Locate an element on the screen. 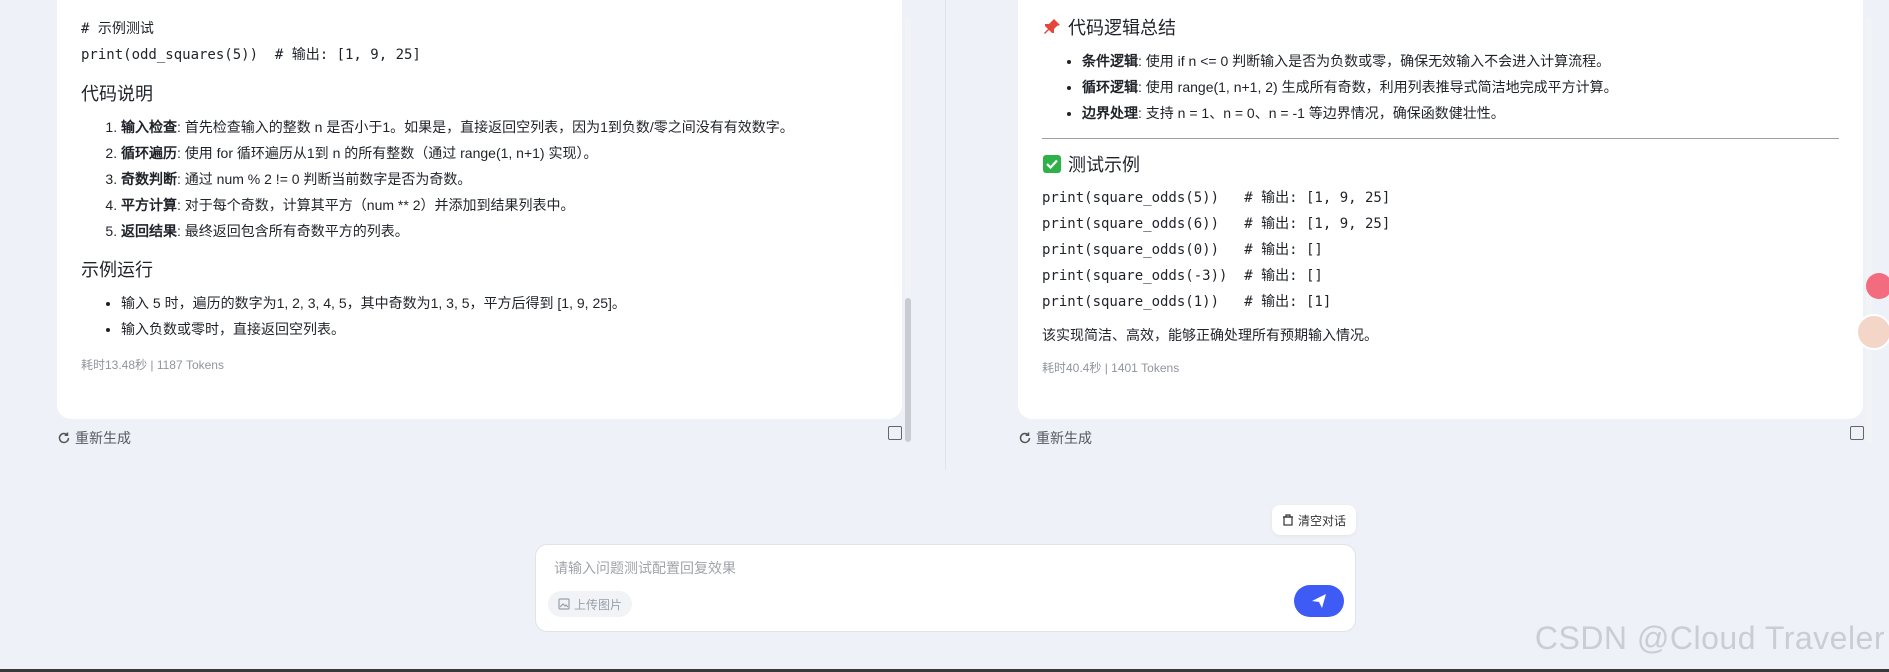  chat-composer: 上传图片 is located at coordinates (945, 588).